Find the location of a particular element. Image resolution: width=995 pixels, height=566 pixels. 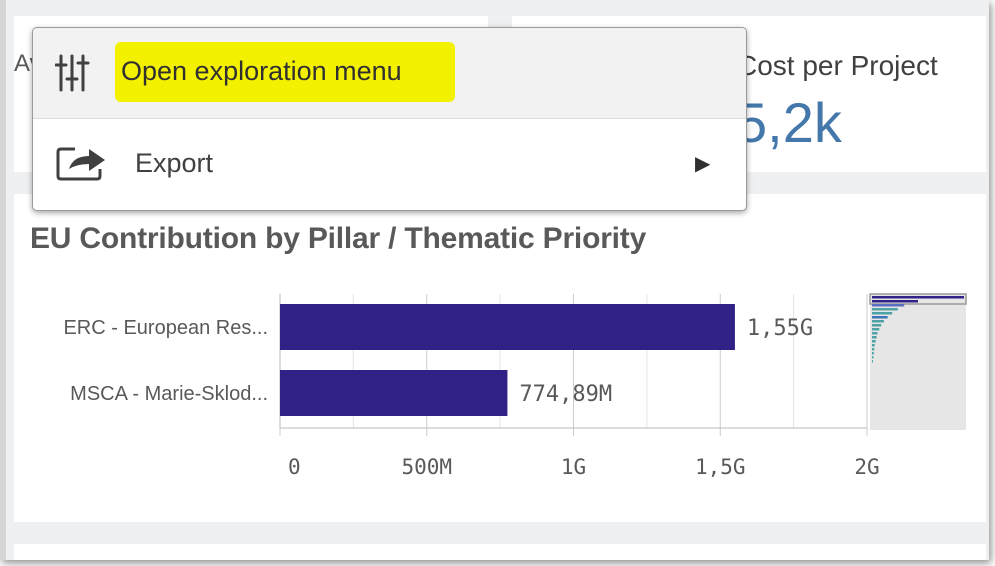

submenu-arrow-icon: ▶ is located at coordinates (703, 164).